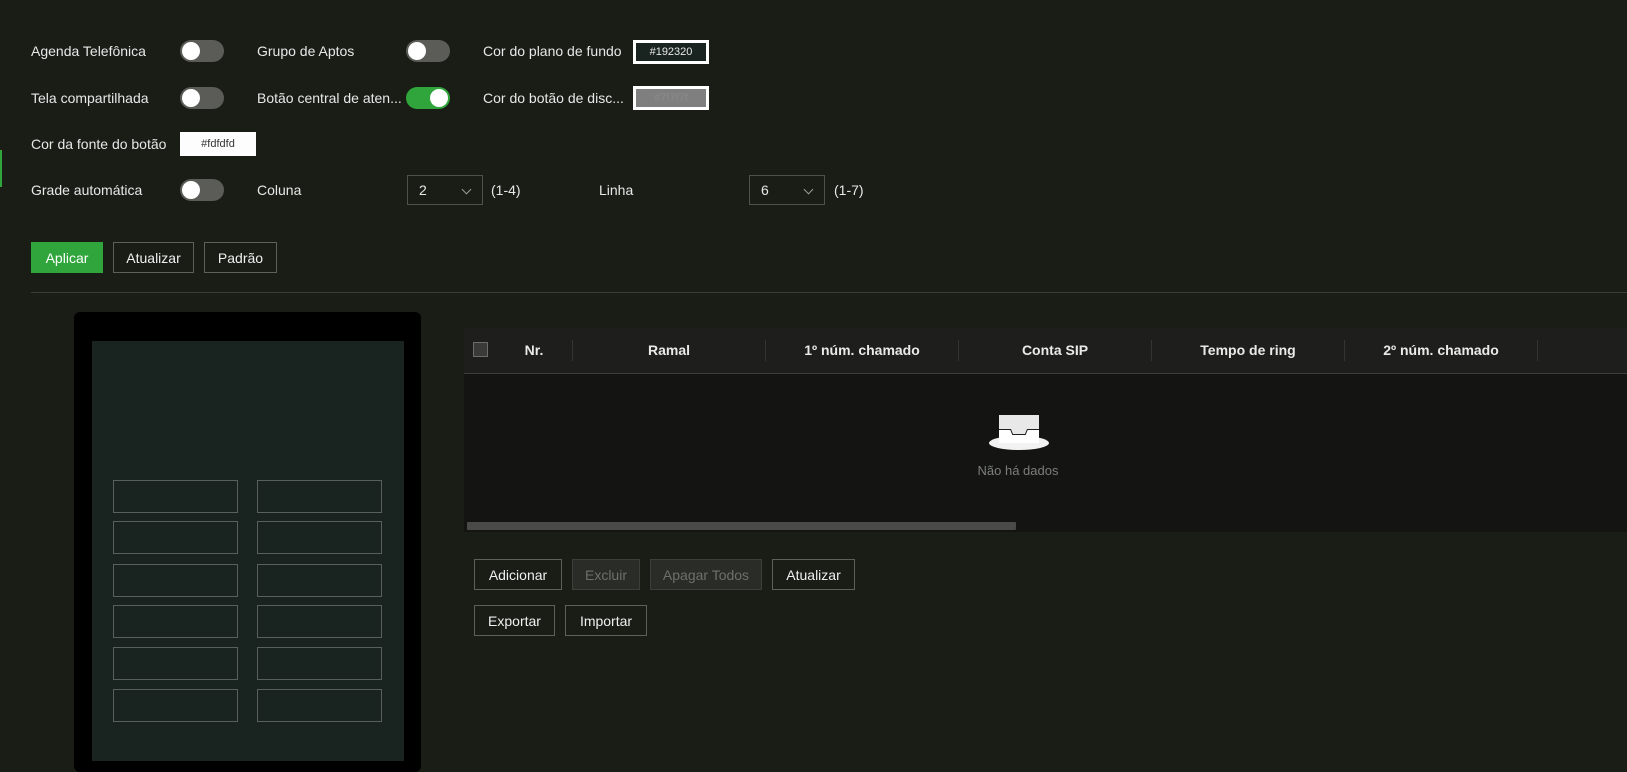 The image size is (1627, 772). I want to click on excluir-button: Excluir, so click(606, 574).